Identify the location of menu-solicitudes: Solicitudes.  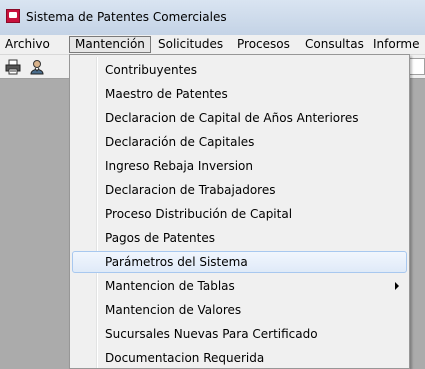
(190, 44).